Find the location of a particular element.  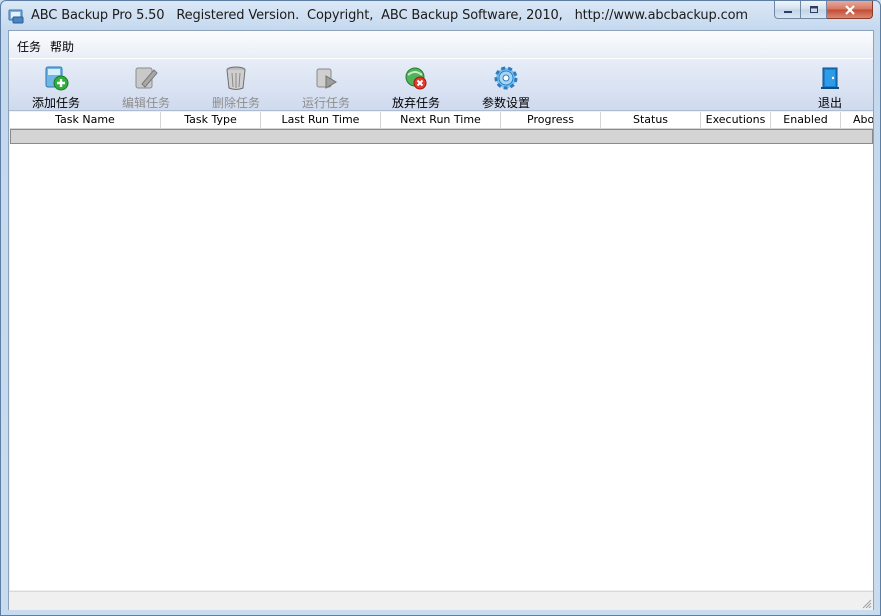

exit-label: 退出 is located at coordinates (829, 103).